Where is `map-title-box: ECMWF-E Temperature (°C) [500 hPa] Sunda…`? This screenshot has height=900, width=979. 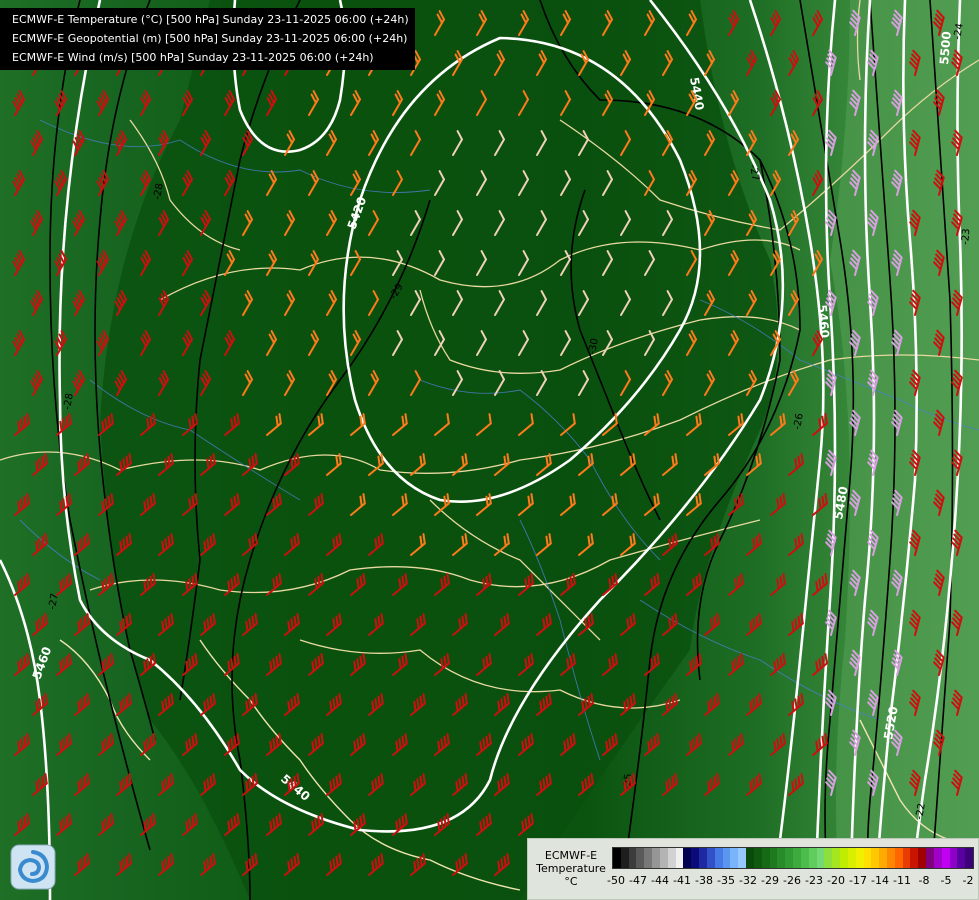 map-title-box: ECMWF-E Temperature (°C) [500 hPa] Sunda… is located at coordinates (207, 39).